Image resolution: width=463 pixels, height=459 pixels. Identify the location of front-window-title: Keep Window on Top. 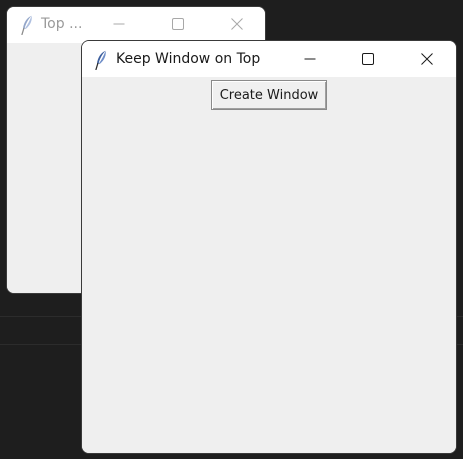
(188, 59).